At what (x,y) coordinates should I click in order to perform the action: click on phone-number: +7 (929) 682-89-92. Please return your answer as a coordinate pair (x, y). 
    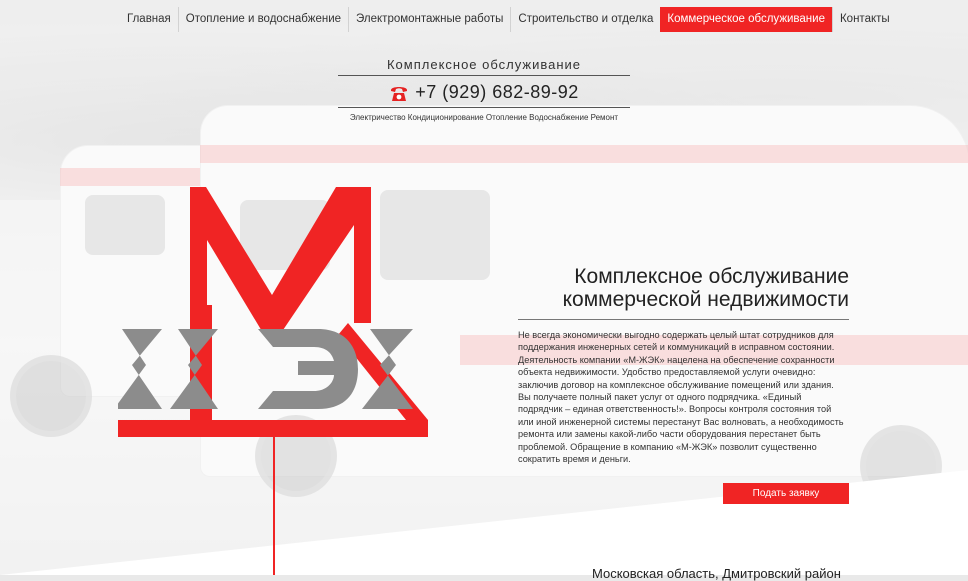
    Looking at the image, I should click on (497, 92).